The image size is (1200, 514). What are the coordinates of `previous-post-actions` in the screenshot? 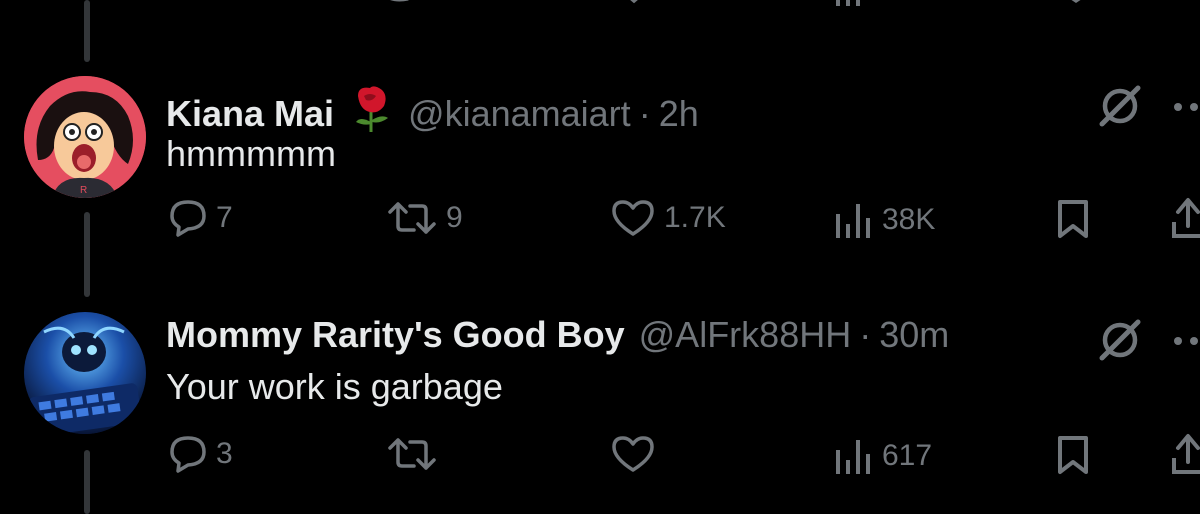 It's located at (600, 5).